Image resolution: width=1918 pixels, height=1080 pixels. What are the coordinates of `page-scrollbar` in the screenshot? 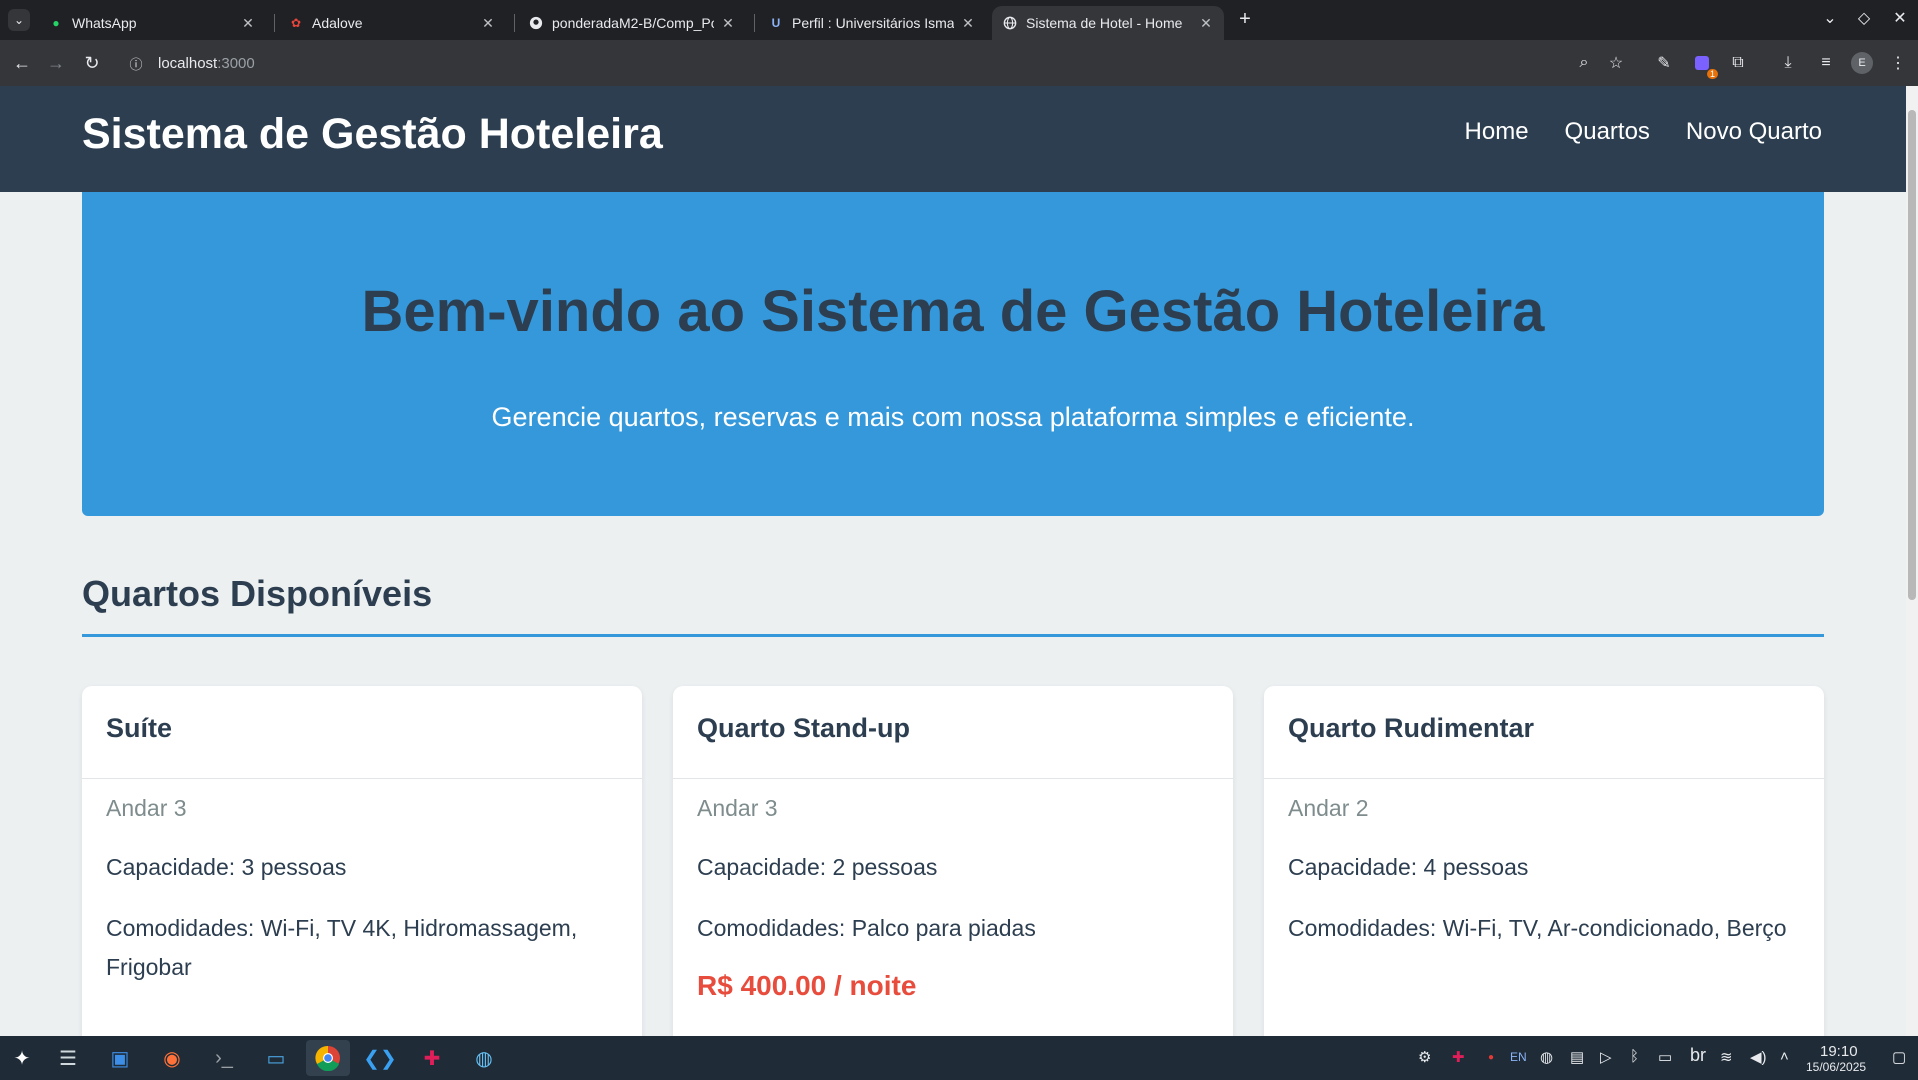 It's located at (1912, 561).